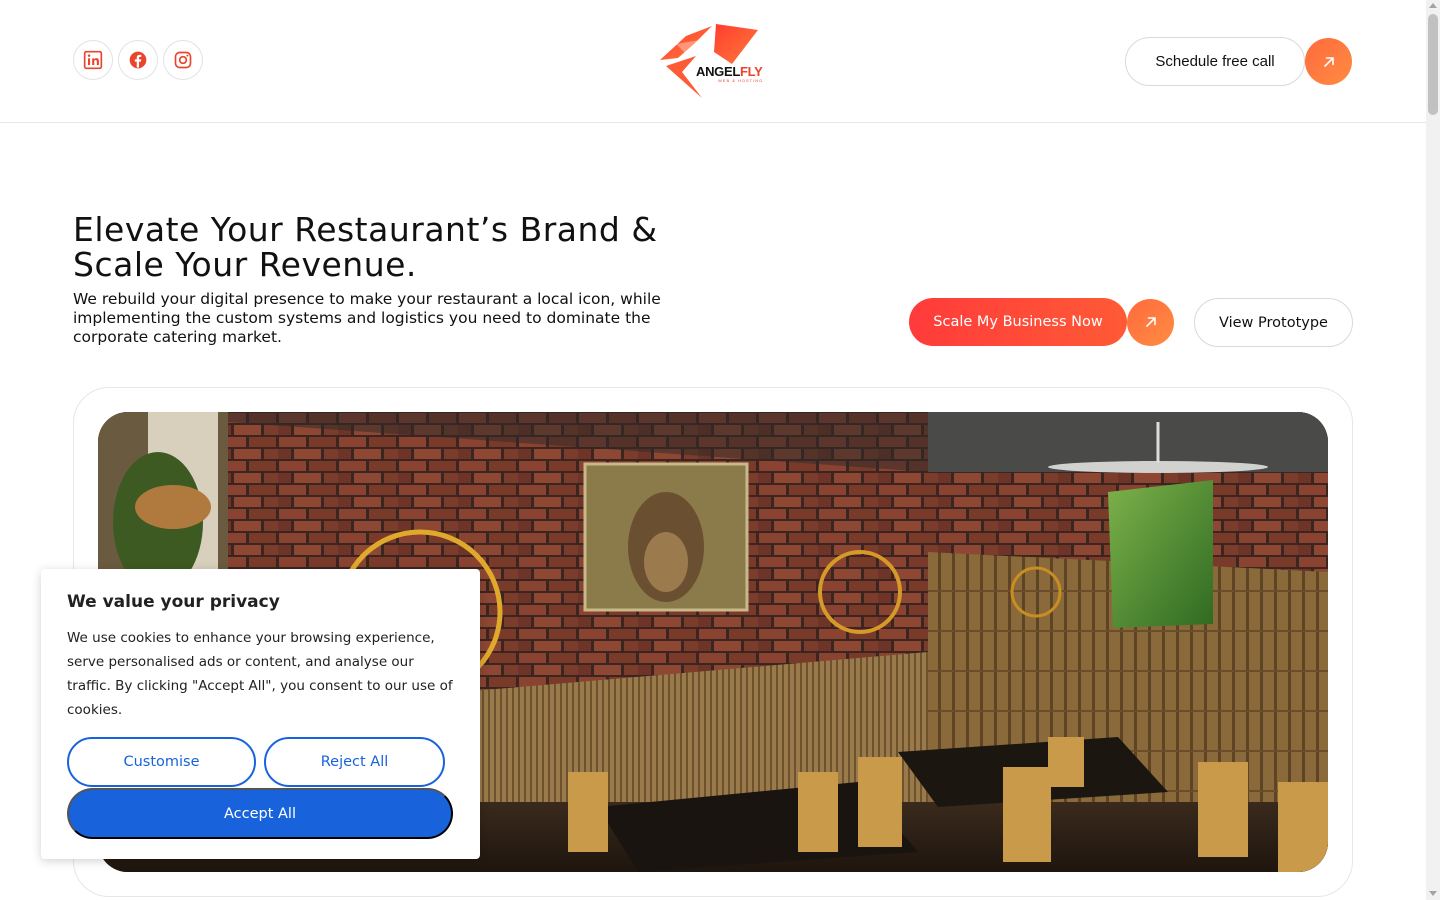  Describe the element at coordinates (1018, 322) in the screenshot. I see `scale-business-button: Scale My Business Now` at that location.